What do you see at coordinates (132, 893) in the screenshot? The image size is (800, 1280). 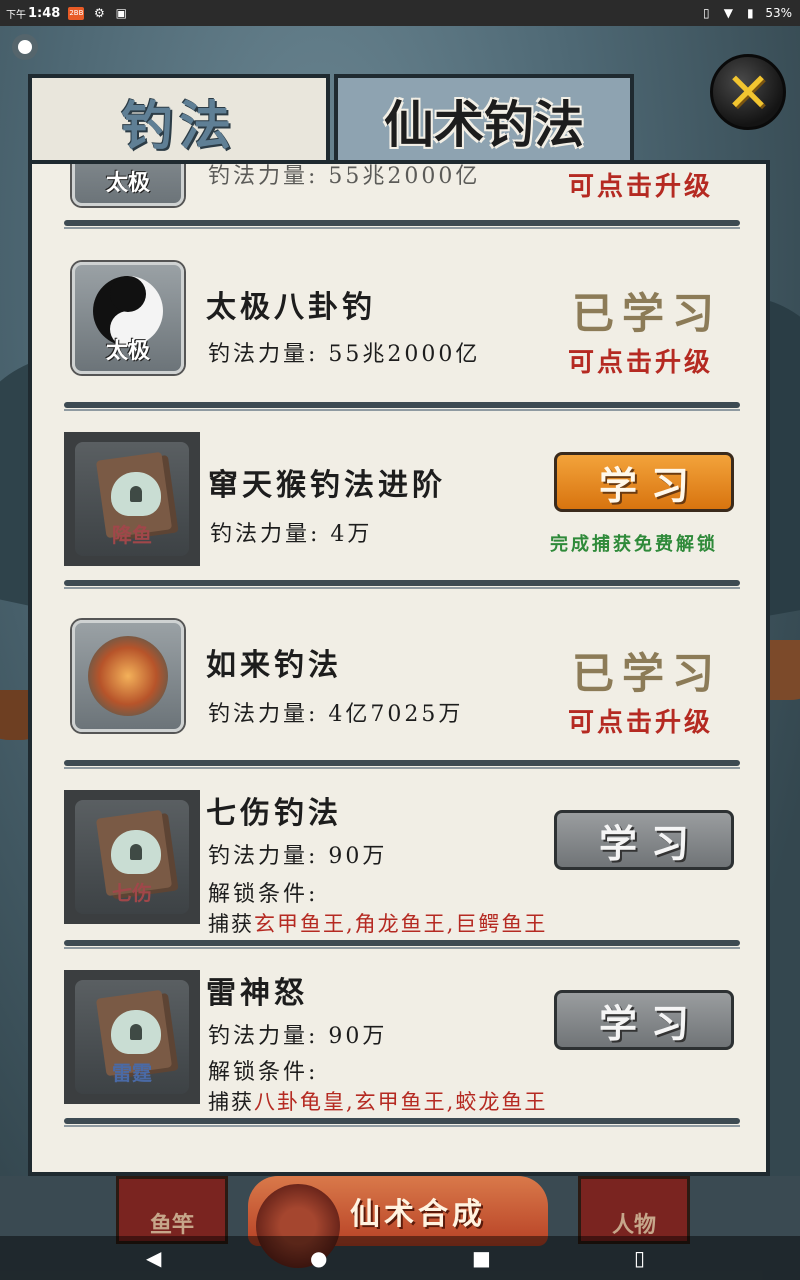 I see `skill-icon-label: 七伤` at bounding box center [132, 893].